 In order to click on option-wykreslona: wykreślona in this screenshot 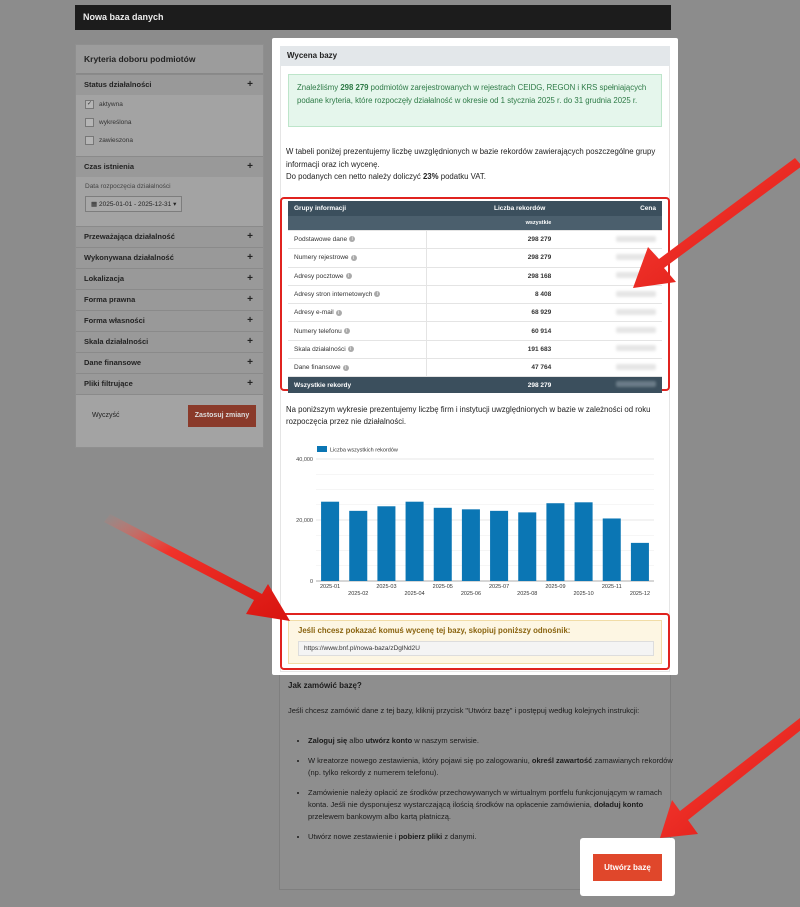, I will do `click(169, 122)`.